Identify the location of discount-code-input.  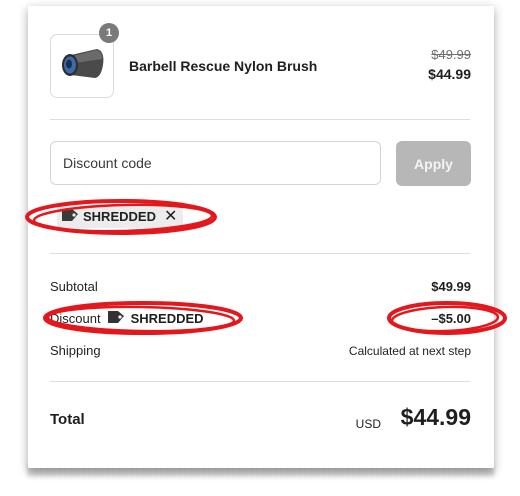
(215, 163).